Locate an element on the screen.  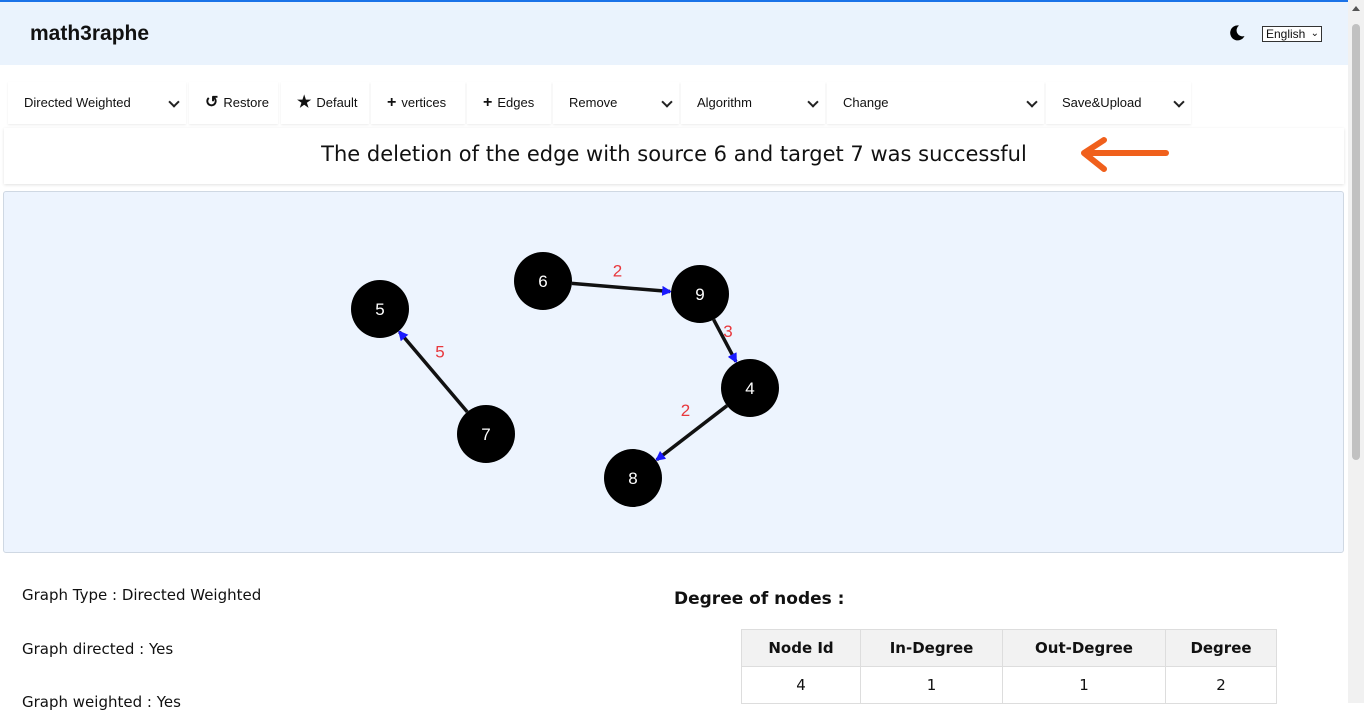
graph-svg: 2 3 2 5 5 6 9 4 7 8 is located at coordinates (565, 379).